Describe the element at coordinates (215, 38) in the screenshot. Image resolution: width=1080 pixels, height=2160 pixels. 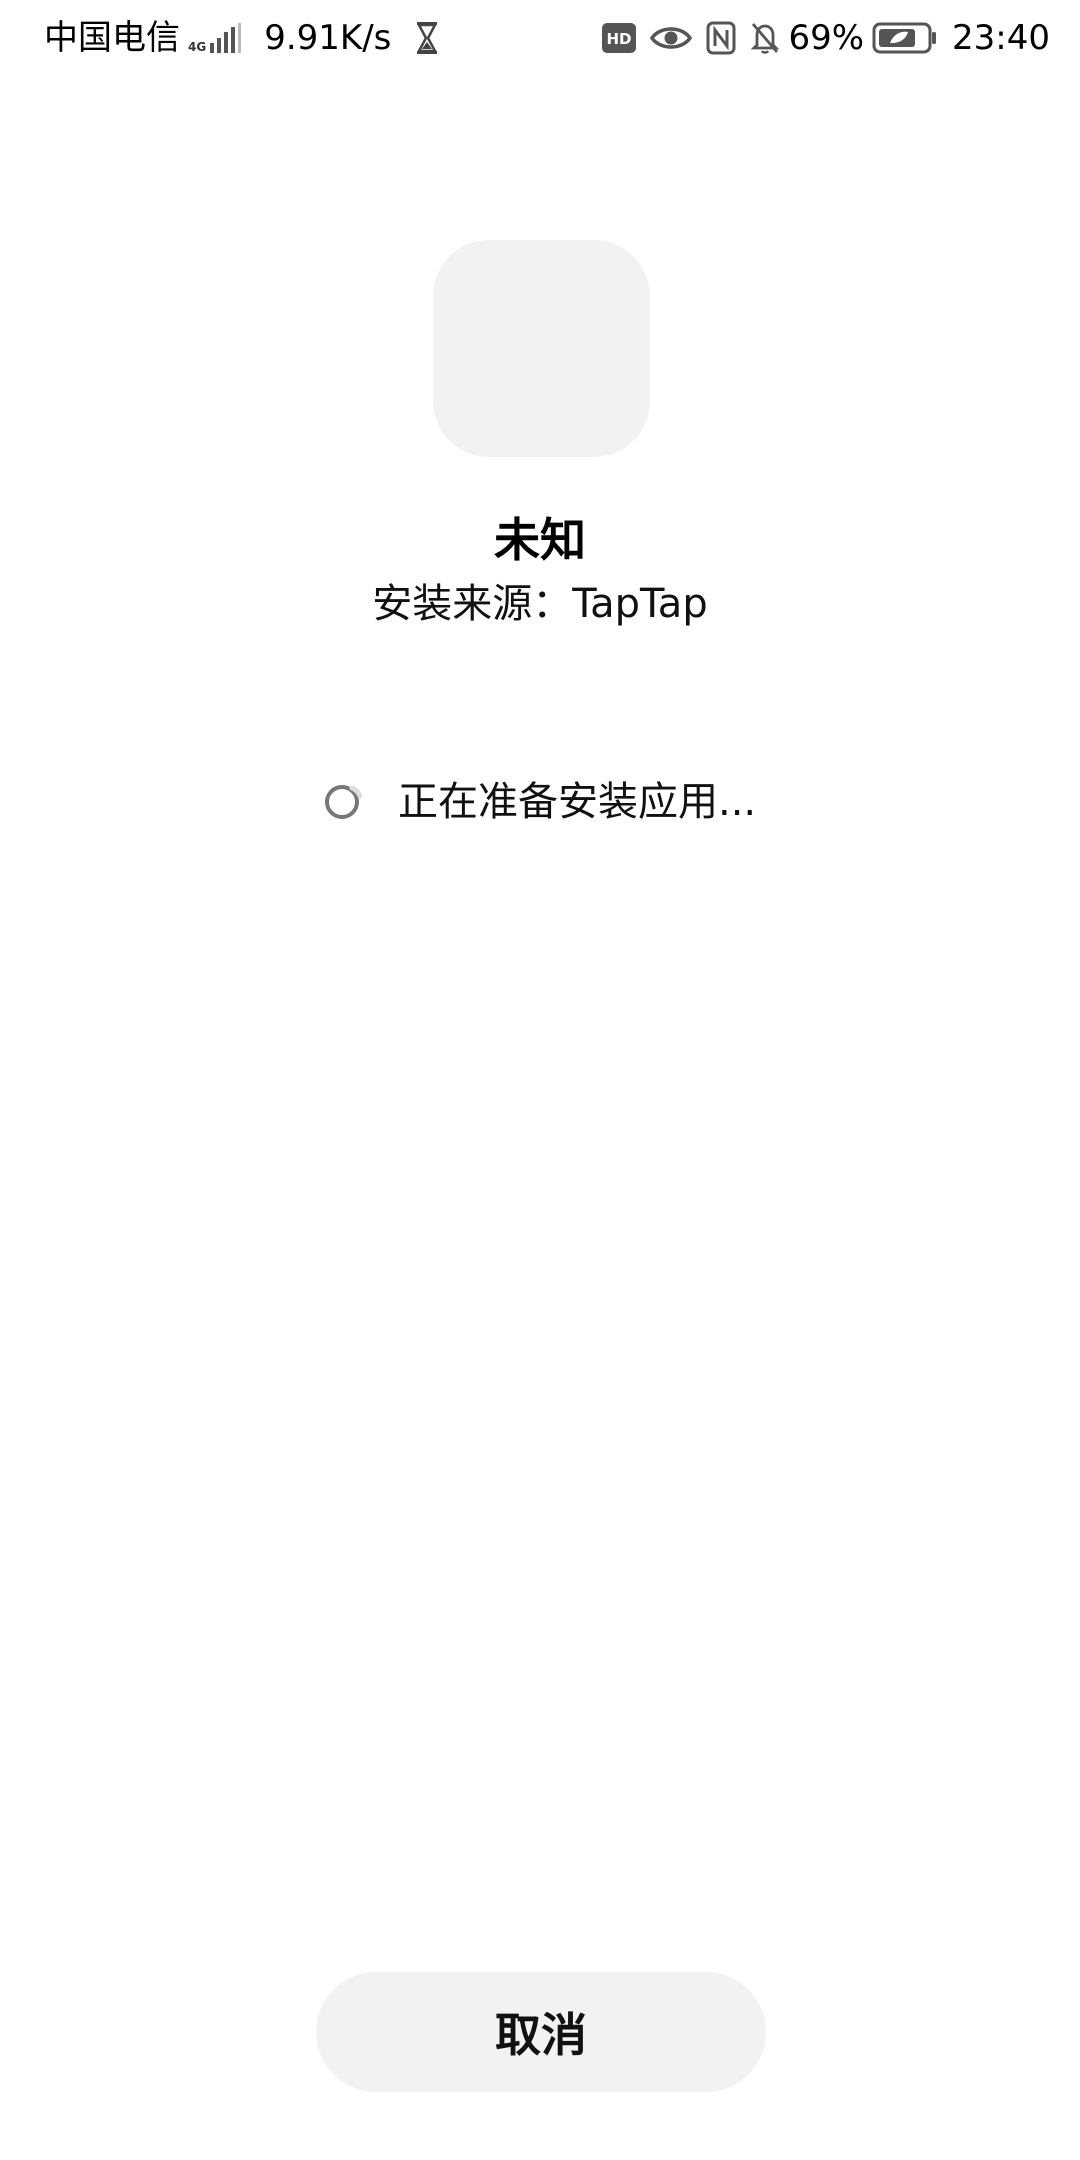
I see `signal-icon: 4G` at that location.